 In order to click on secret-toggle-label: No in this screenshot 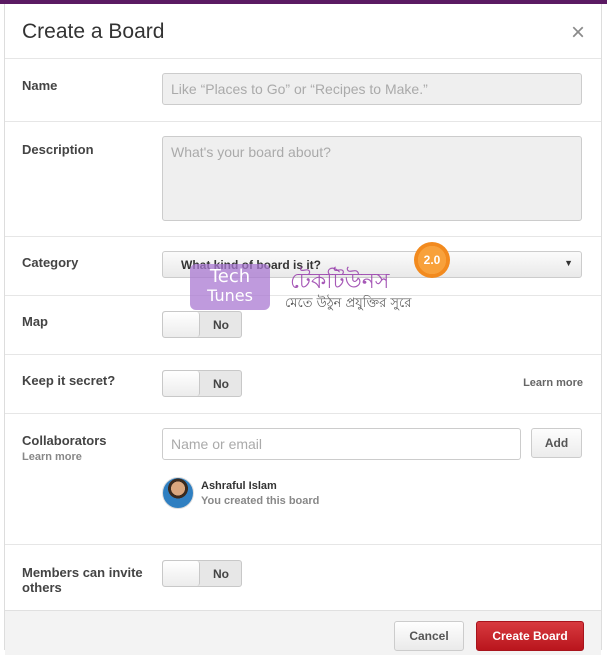, I will do `click(221, 384)`.